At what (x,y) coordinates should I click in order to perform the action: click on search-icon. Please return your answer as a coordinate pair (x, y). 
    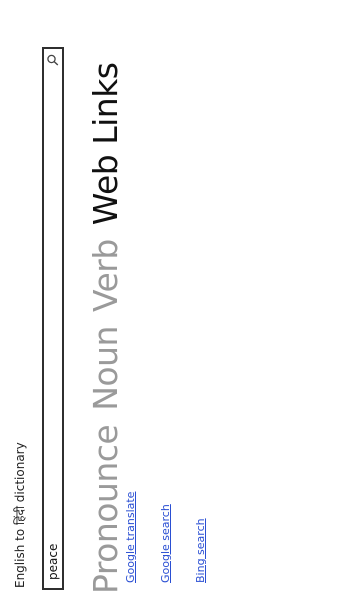
    Looking at the image, I should click on (53, 60).